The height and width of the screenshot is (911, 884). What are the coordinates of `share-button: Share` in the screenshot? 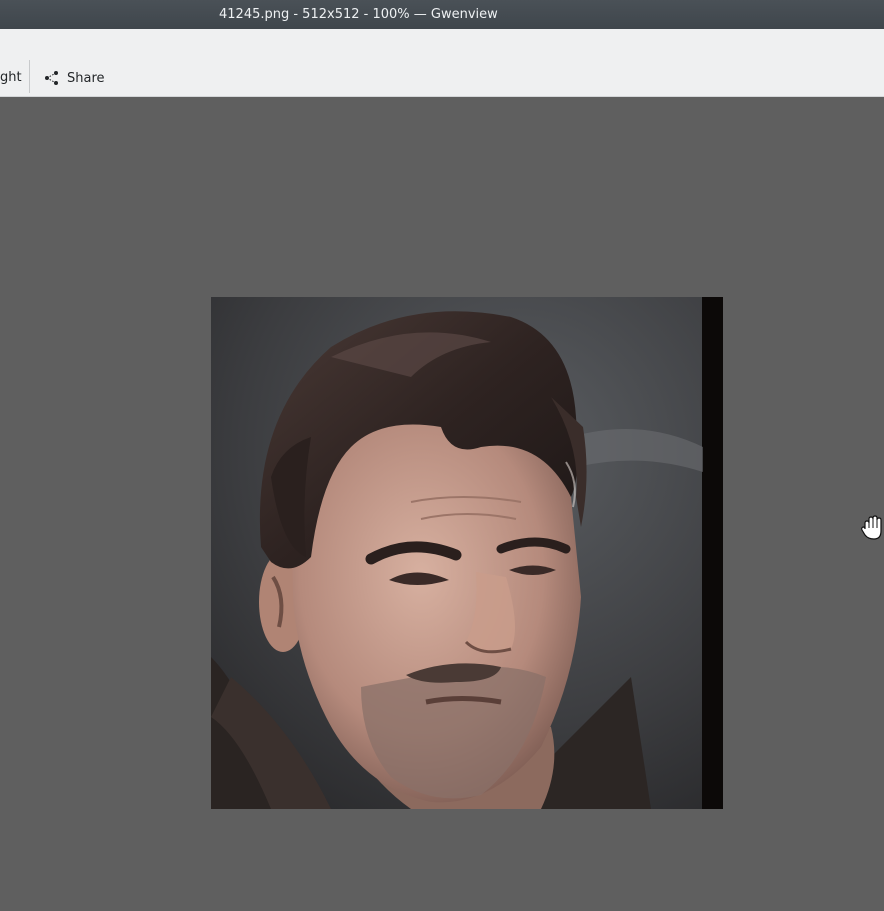 It's located at (74, 78).